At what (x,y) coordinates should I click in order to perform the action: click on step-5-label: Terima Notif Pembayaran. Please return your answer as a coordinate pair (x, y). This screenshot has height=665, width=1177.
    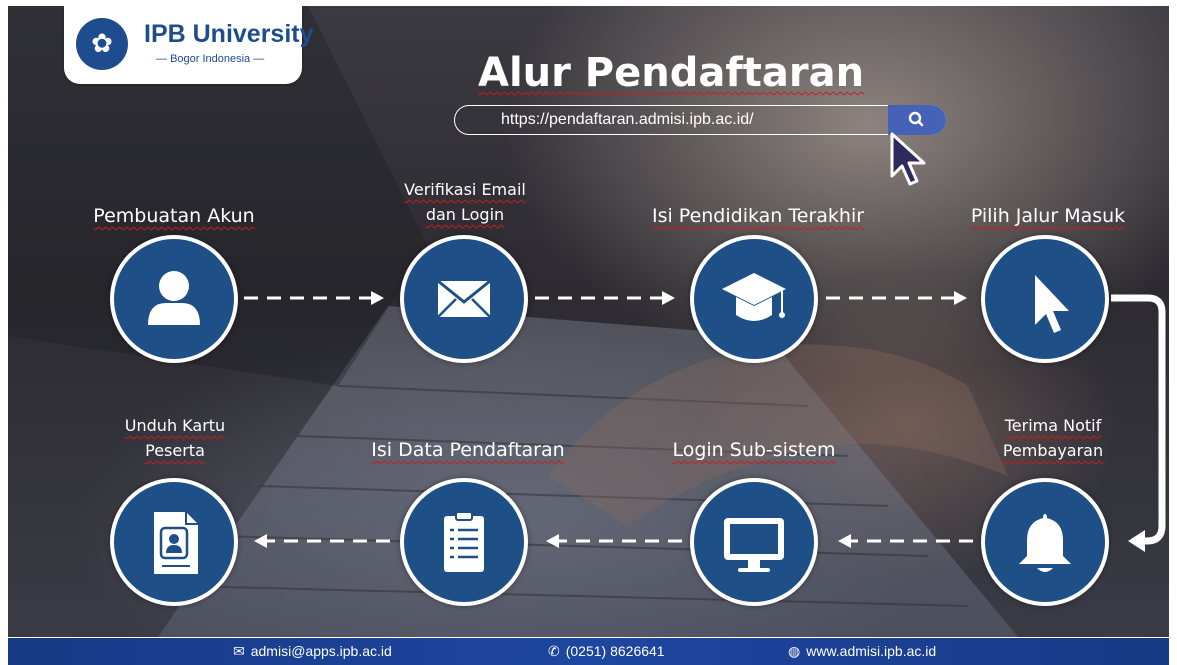
    Looking at the image, I should click on (1053, 438).